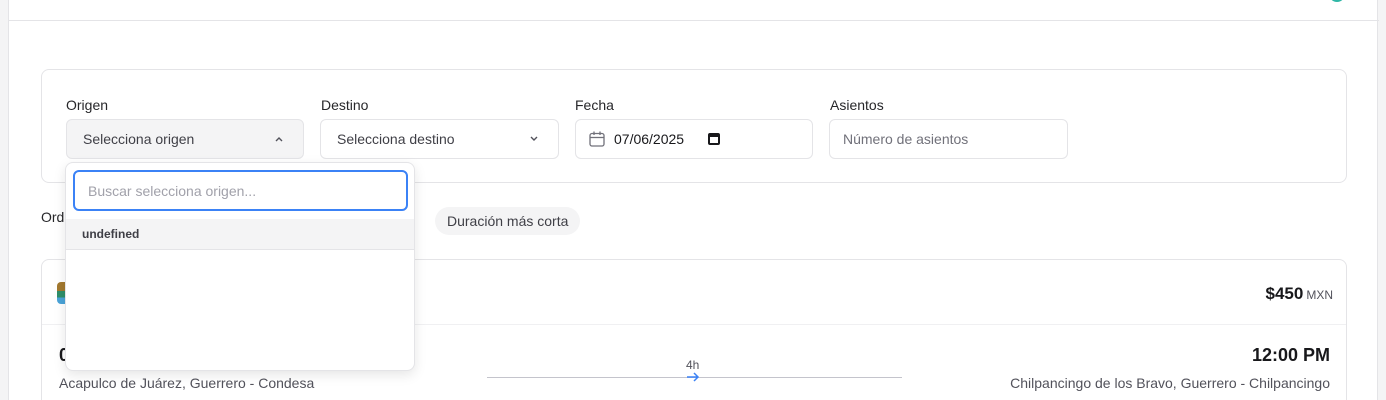 Image resolution: width=1386 pixels, height=400 pixels. What do you see at coordinates (594, 105) in the screenshot?
I see `date-label: Fecha` at bounding box center [594, 105].